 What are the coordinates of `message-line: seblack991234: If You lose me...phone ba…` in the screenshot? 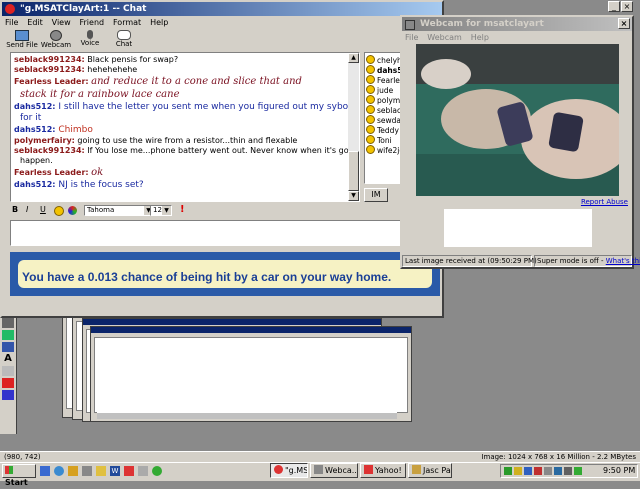 It's located at (185, 150).